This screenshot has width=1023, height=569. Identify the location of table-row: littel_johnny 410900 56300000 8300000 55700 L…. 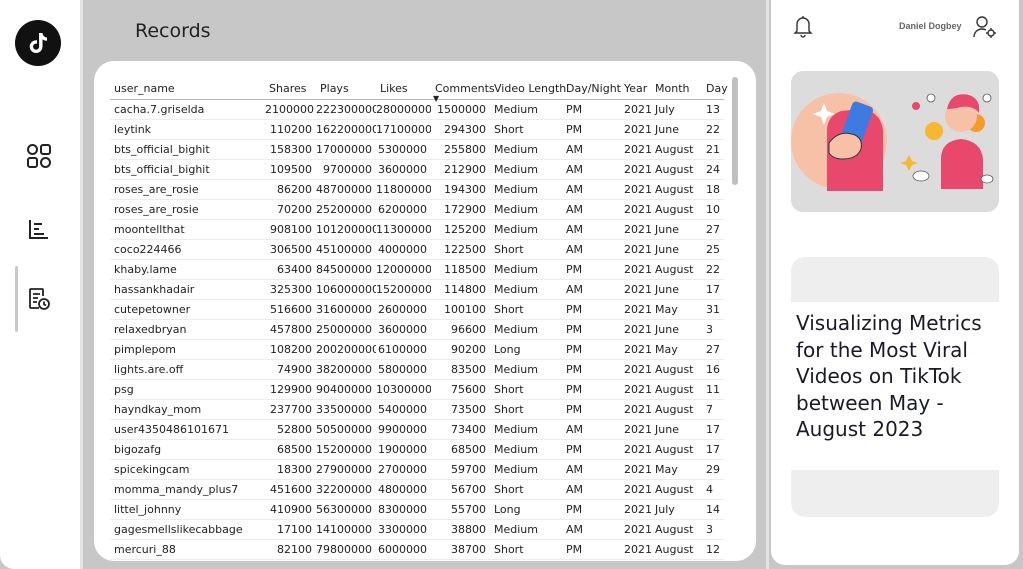
(417, 510).